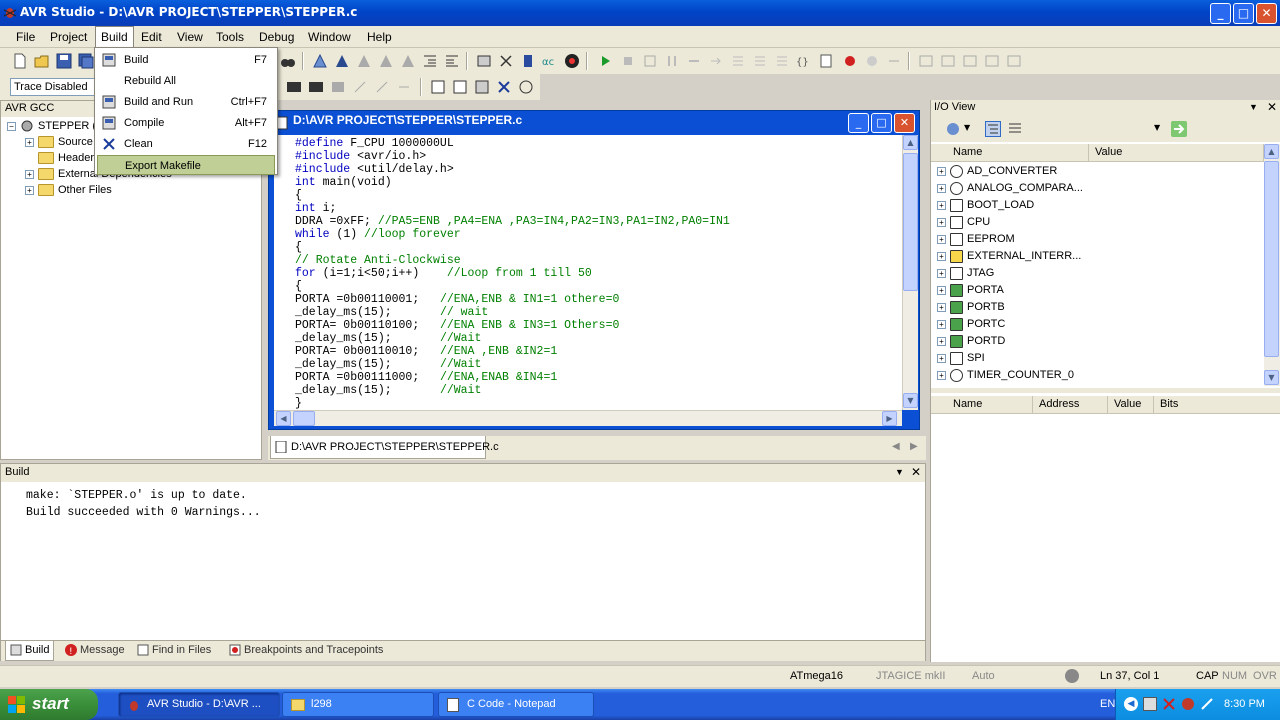 This screenshot has height=720, width=1280. Describe the element at coordinates (953, 129) in the screenshot. I see `device-icon` at that location.